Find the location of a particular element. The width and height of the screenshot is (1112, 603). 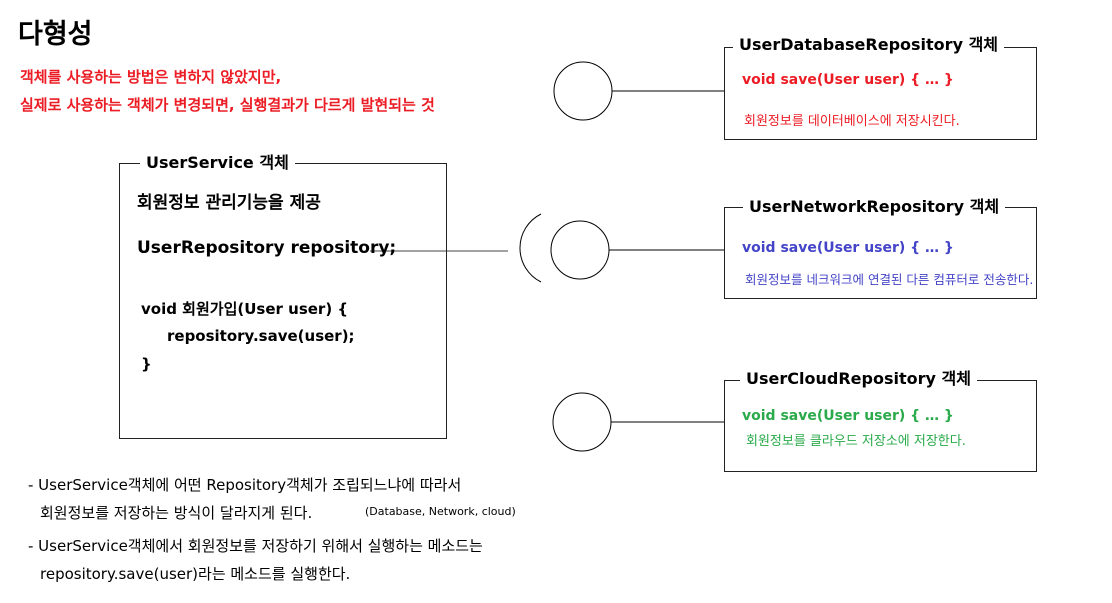

user-service-method-signature: void 회원가입(User user) { is located at coordinates (245, 309).